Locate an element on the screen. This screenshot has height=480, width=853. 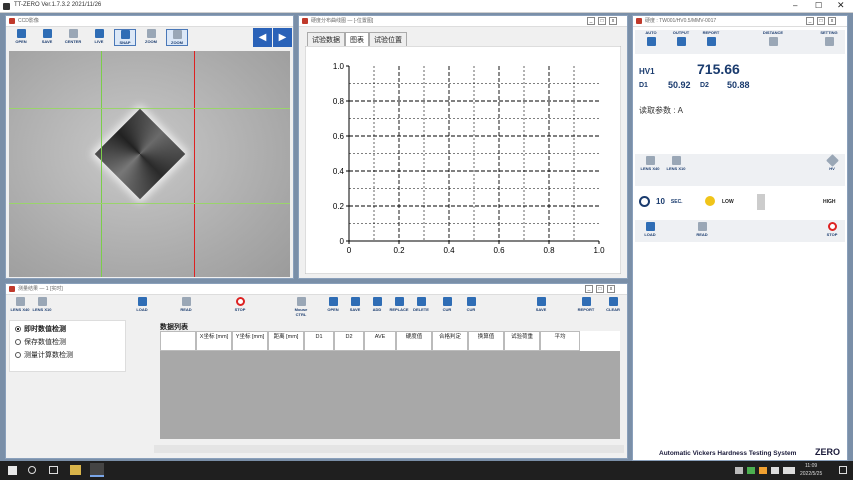
snap-button: SNAP is located at coordinates (125, 37).